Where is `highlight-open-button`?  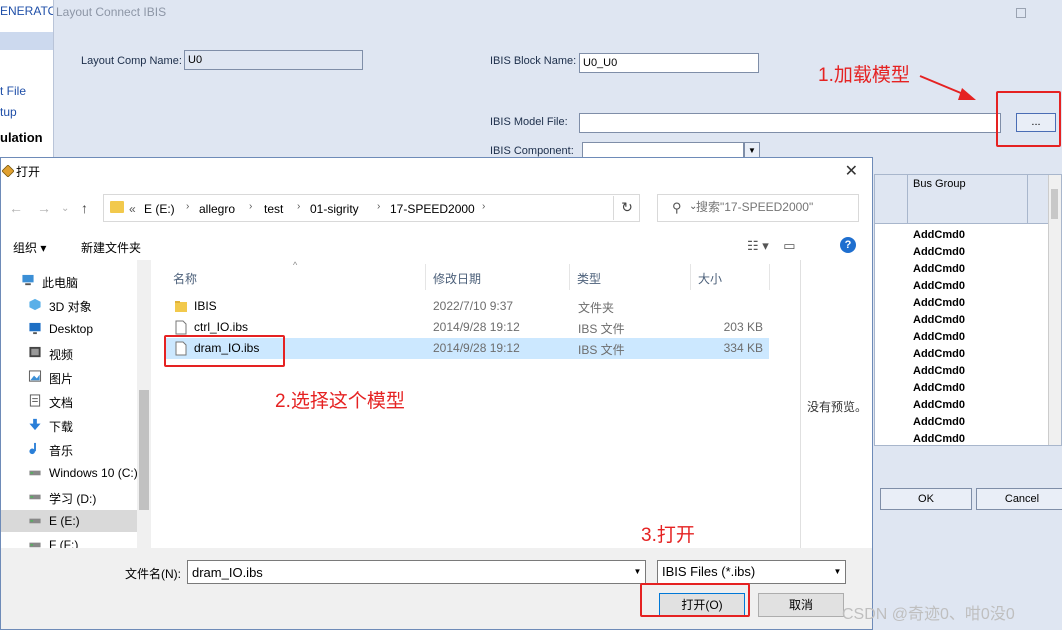
highlight-open-button is located at coordinates (695, 600).